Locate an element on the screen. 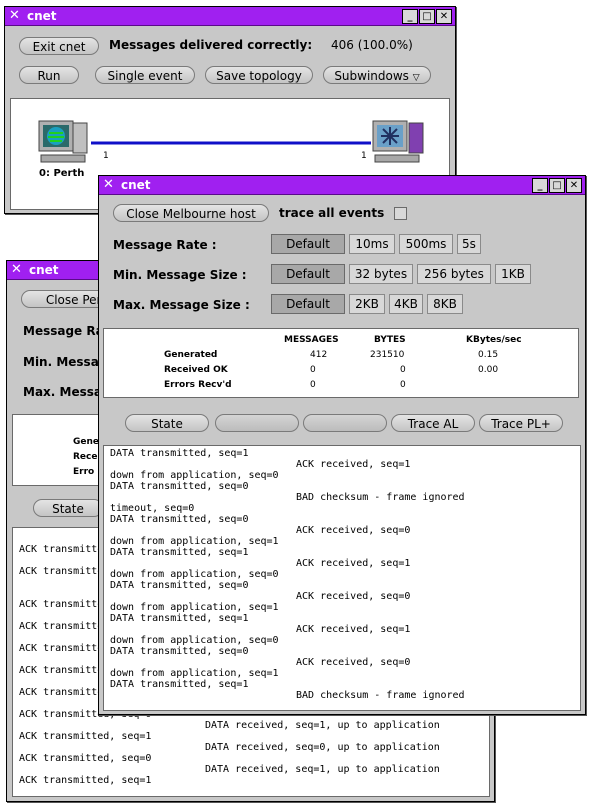  rate-option-5s: 5s is located at coordinates (469, 244).